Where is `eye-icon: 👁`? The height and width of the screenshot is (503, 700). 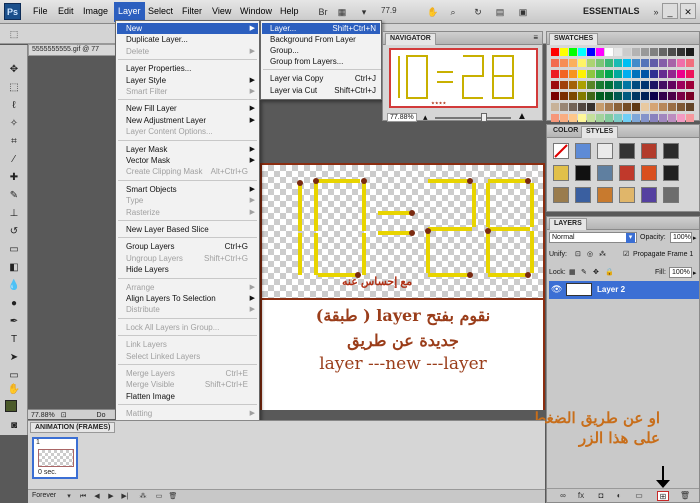
eye-icon: 👁 is located at coordinates (556, 289).